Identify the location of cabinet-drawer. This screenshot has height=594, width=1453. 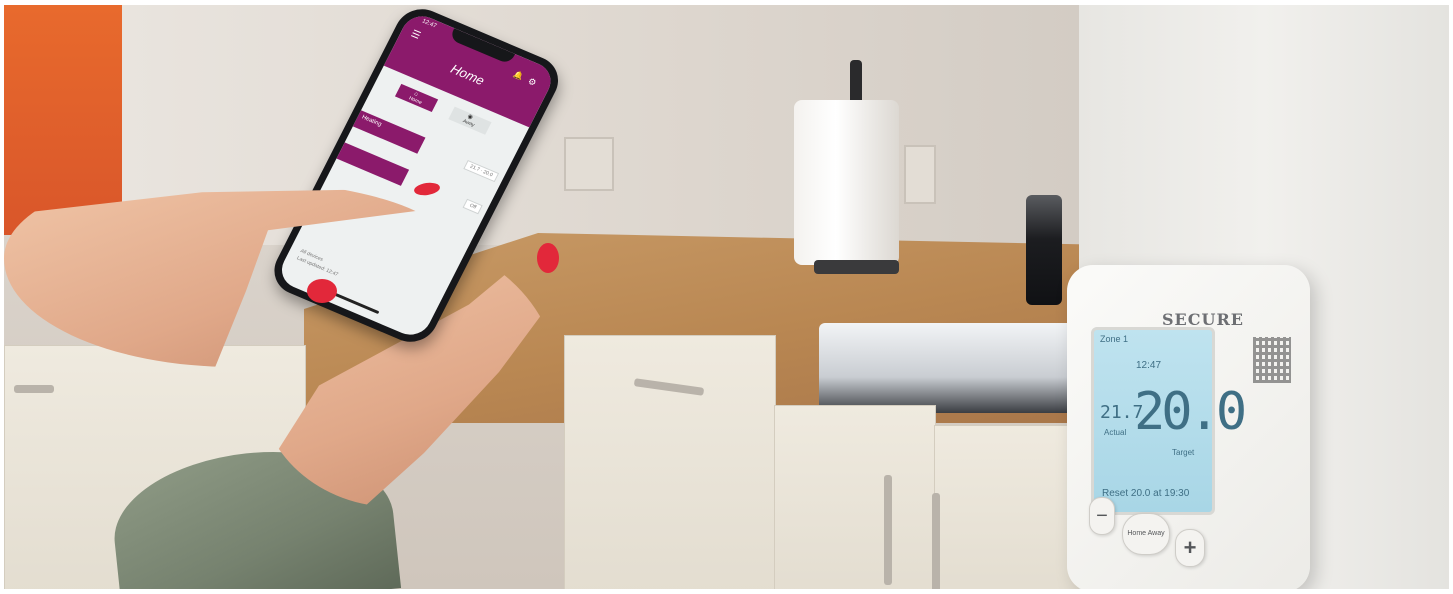
(670, 462).